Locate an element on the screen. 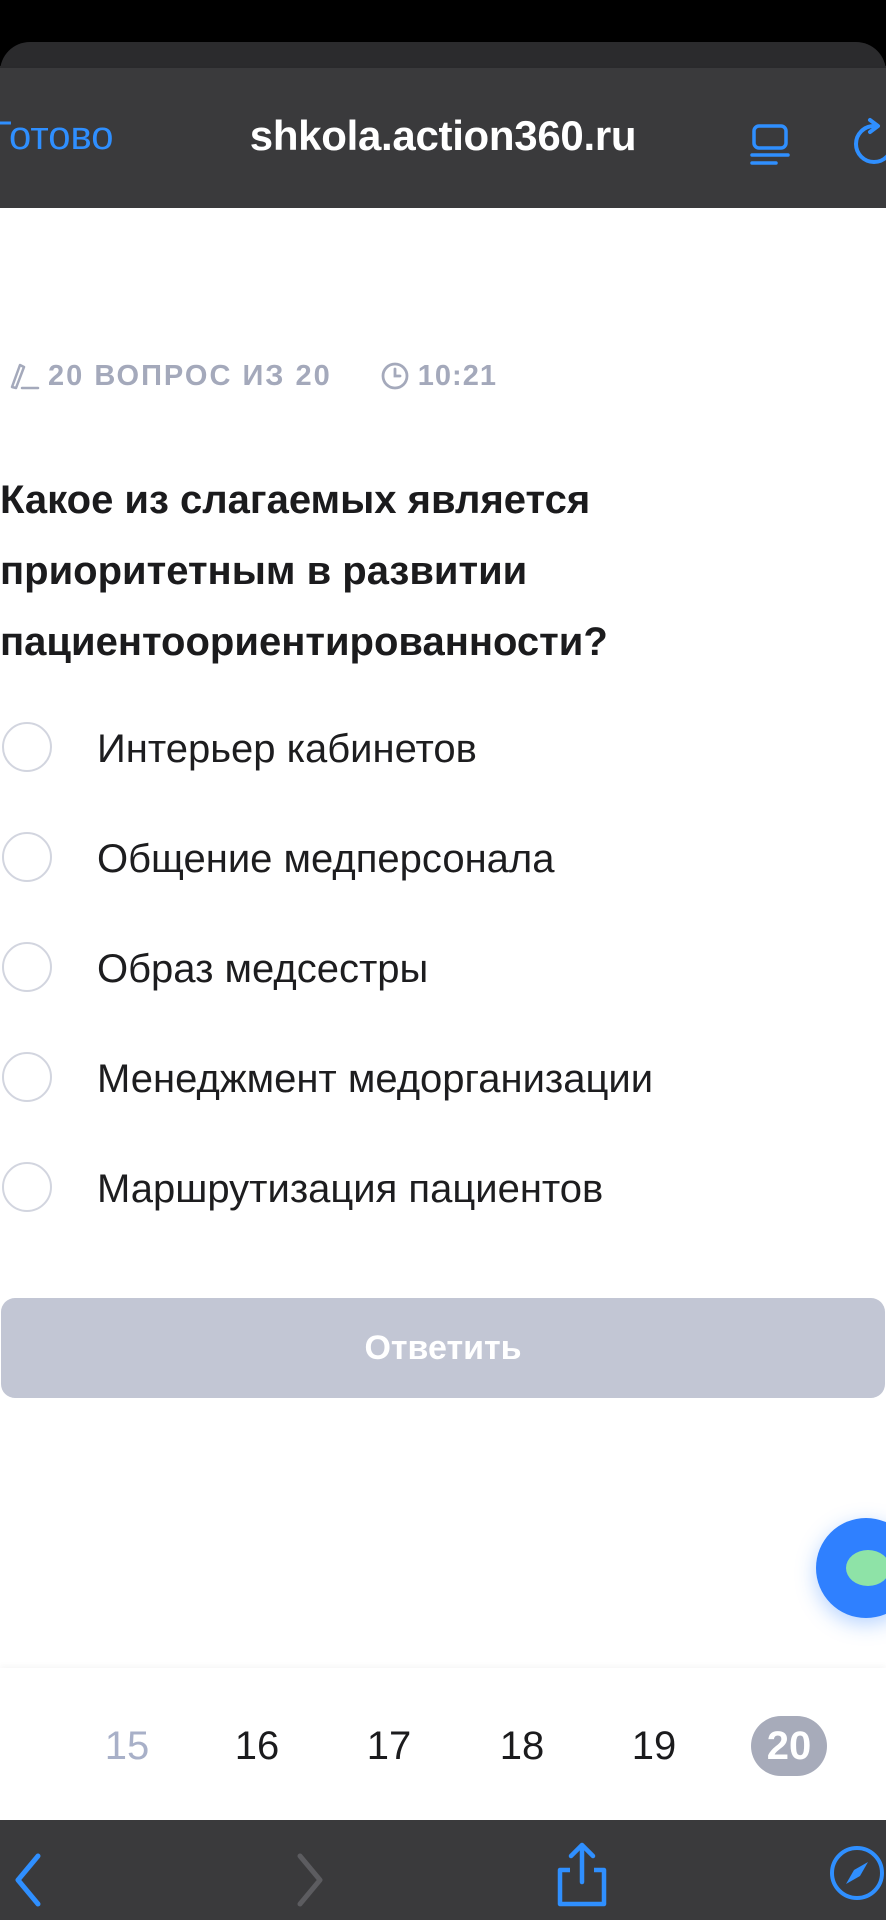  page-16: 16 is located at coordinates (257, 1746).